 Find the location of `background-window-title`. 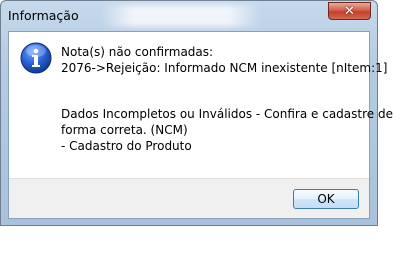

background-window-title is located at coordinates (181, 16).